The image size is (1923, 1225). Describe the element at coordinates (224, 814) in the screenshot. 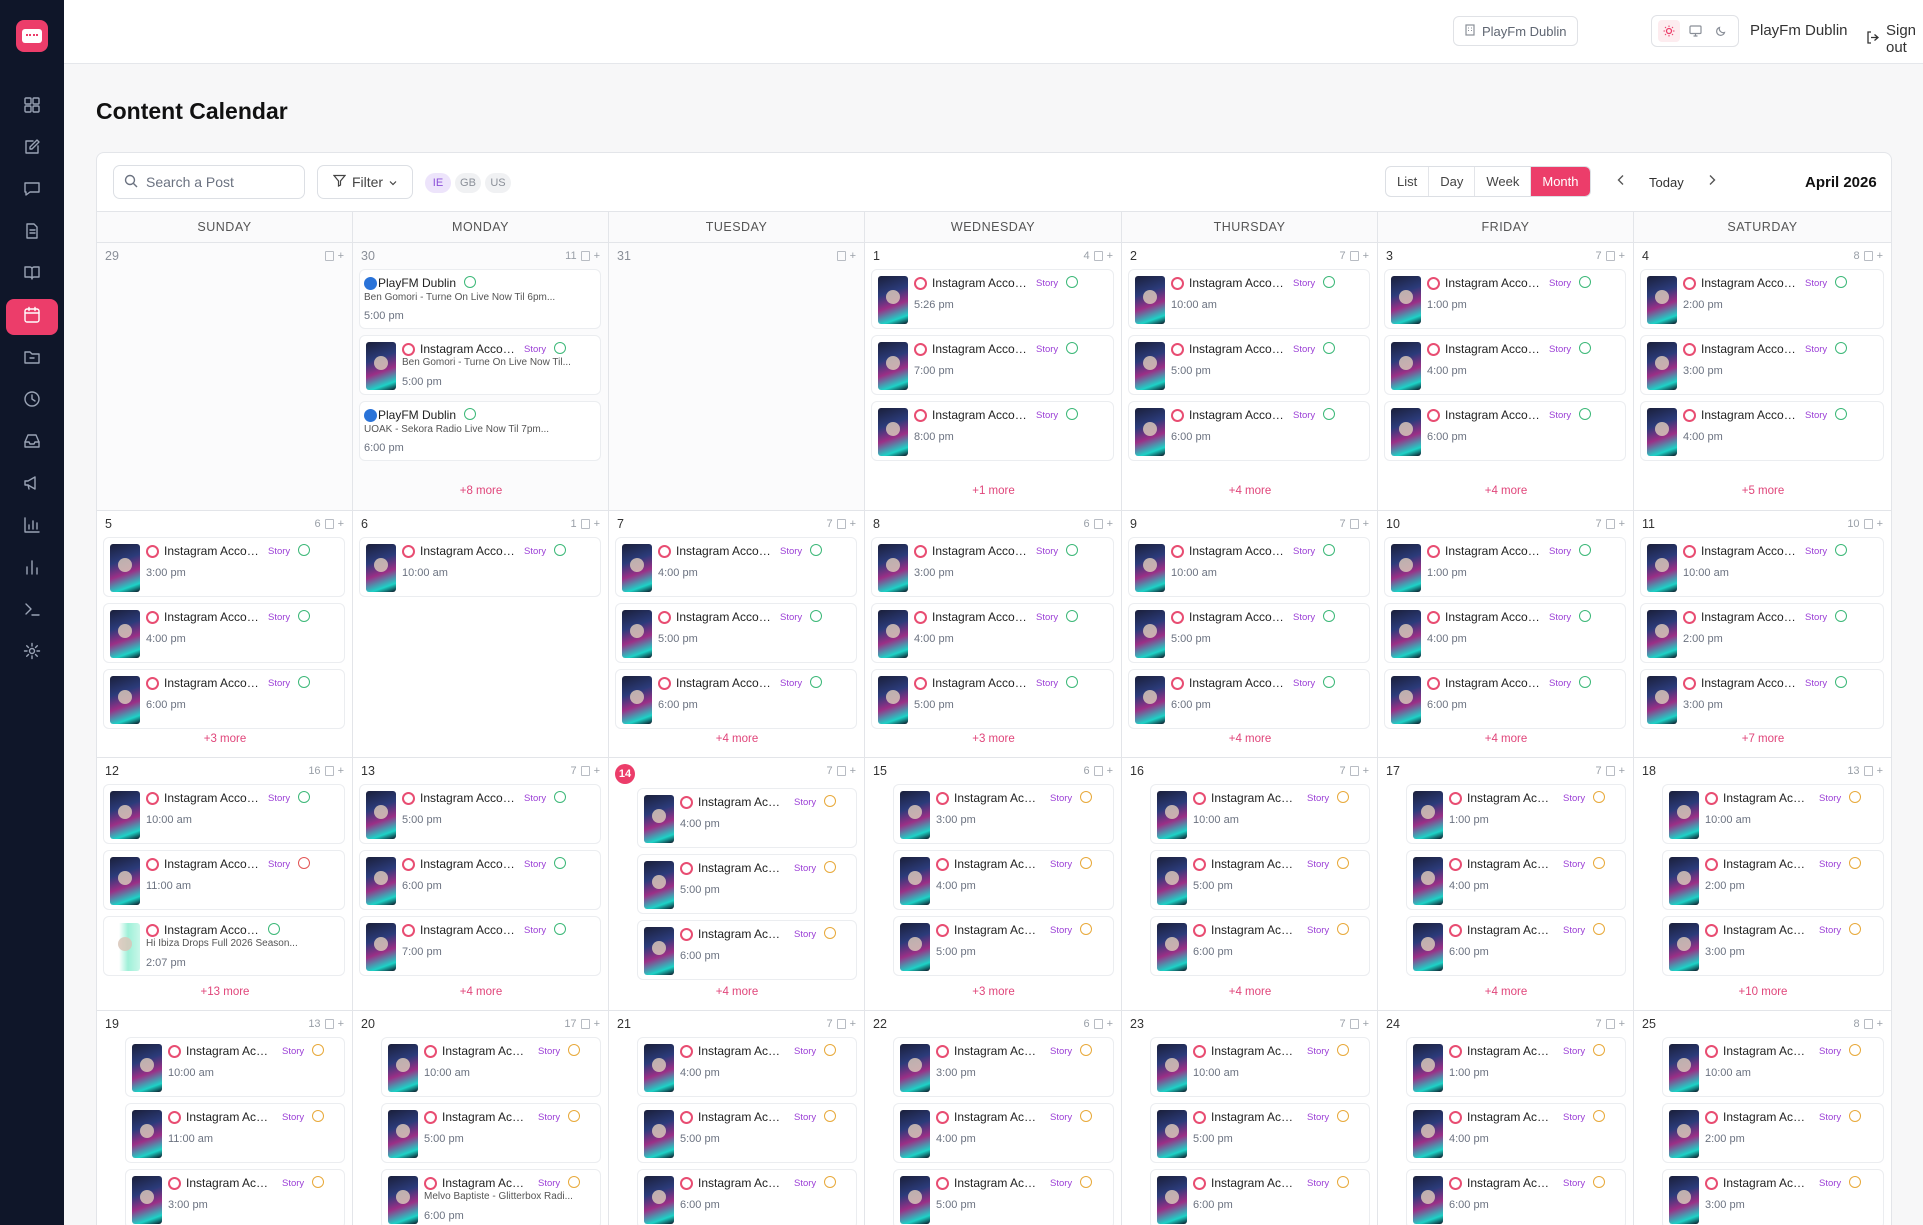

I see `post-card: Instagram Accoun... Story 10:00 am` at that location.